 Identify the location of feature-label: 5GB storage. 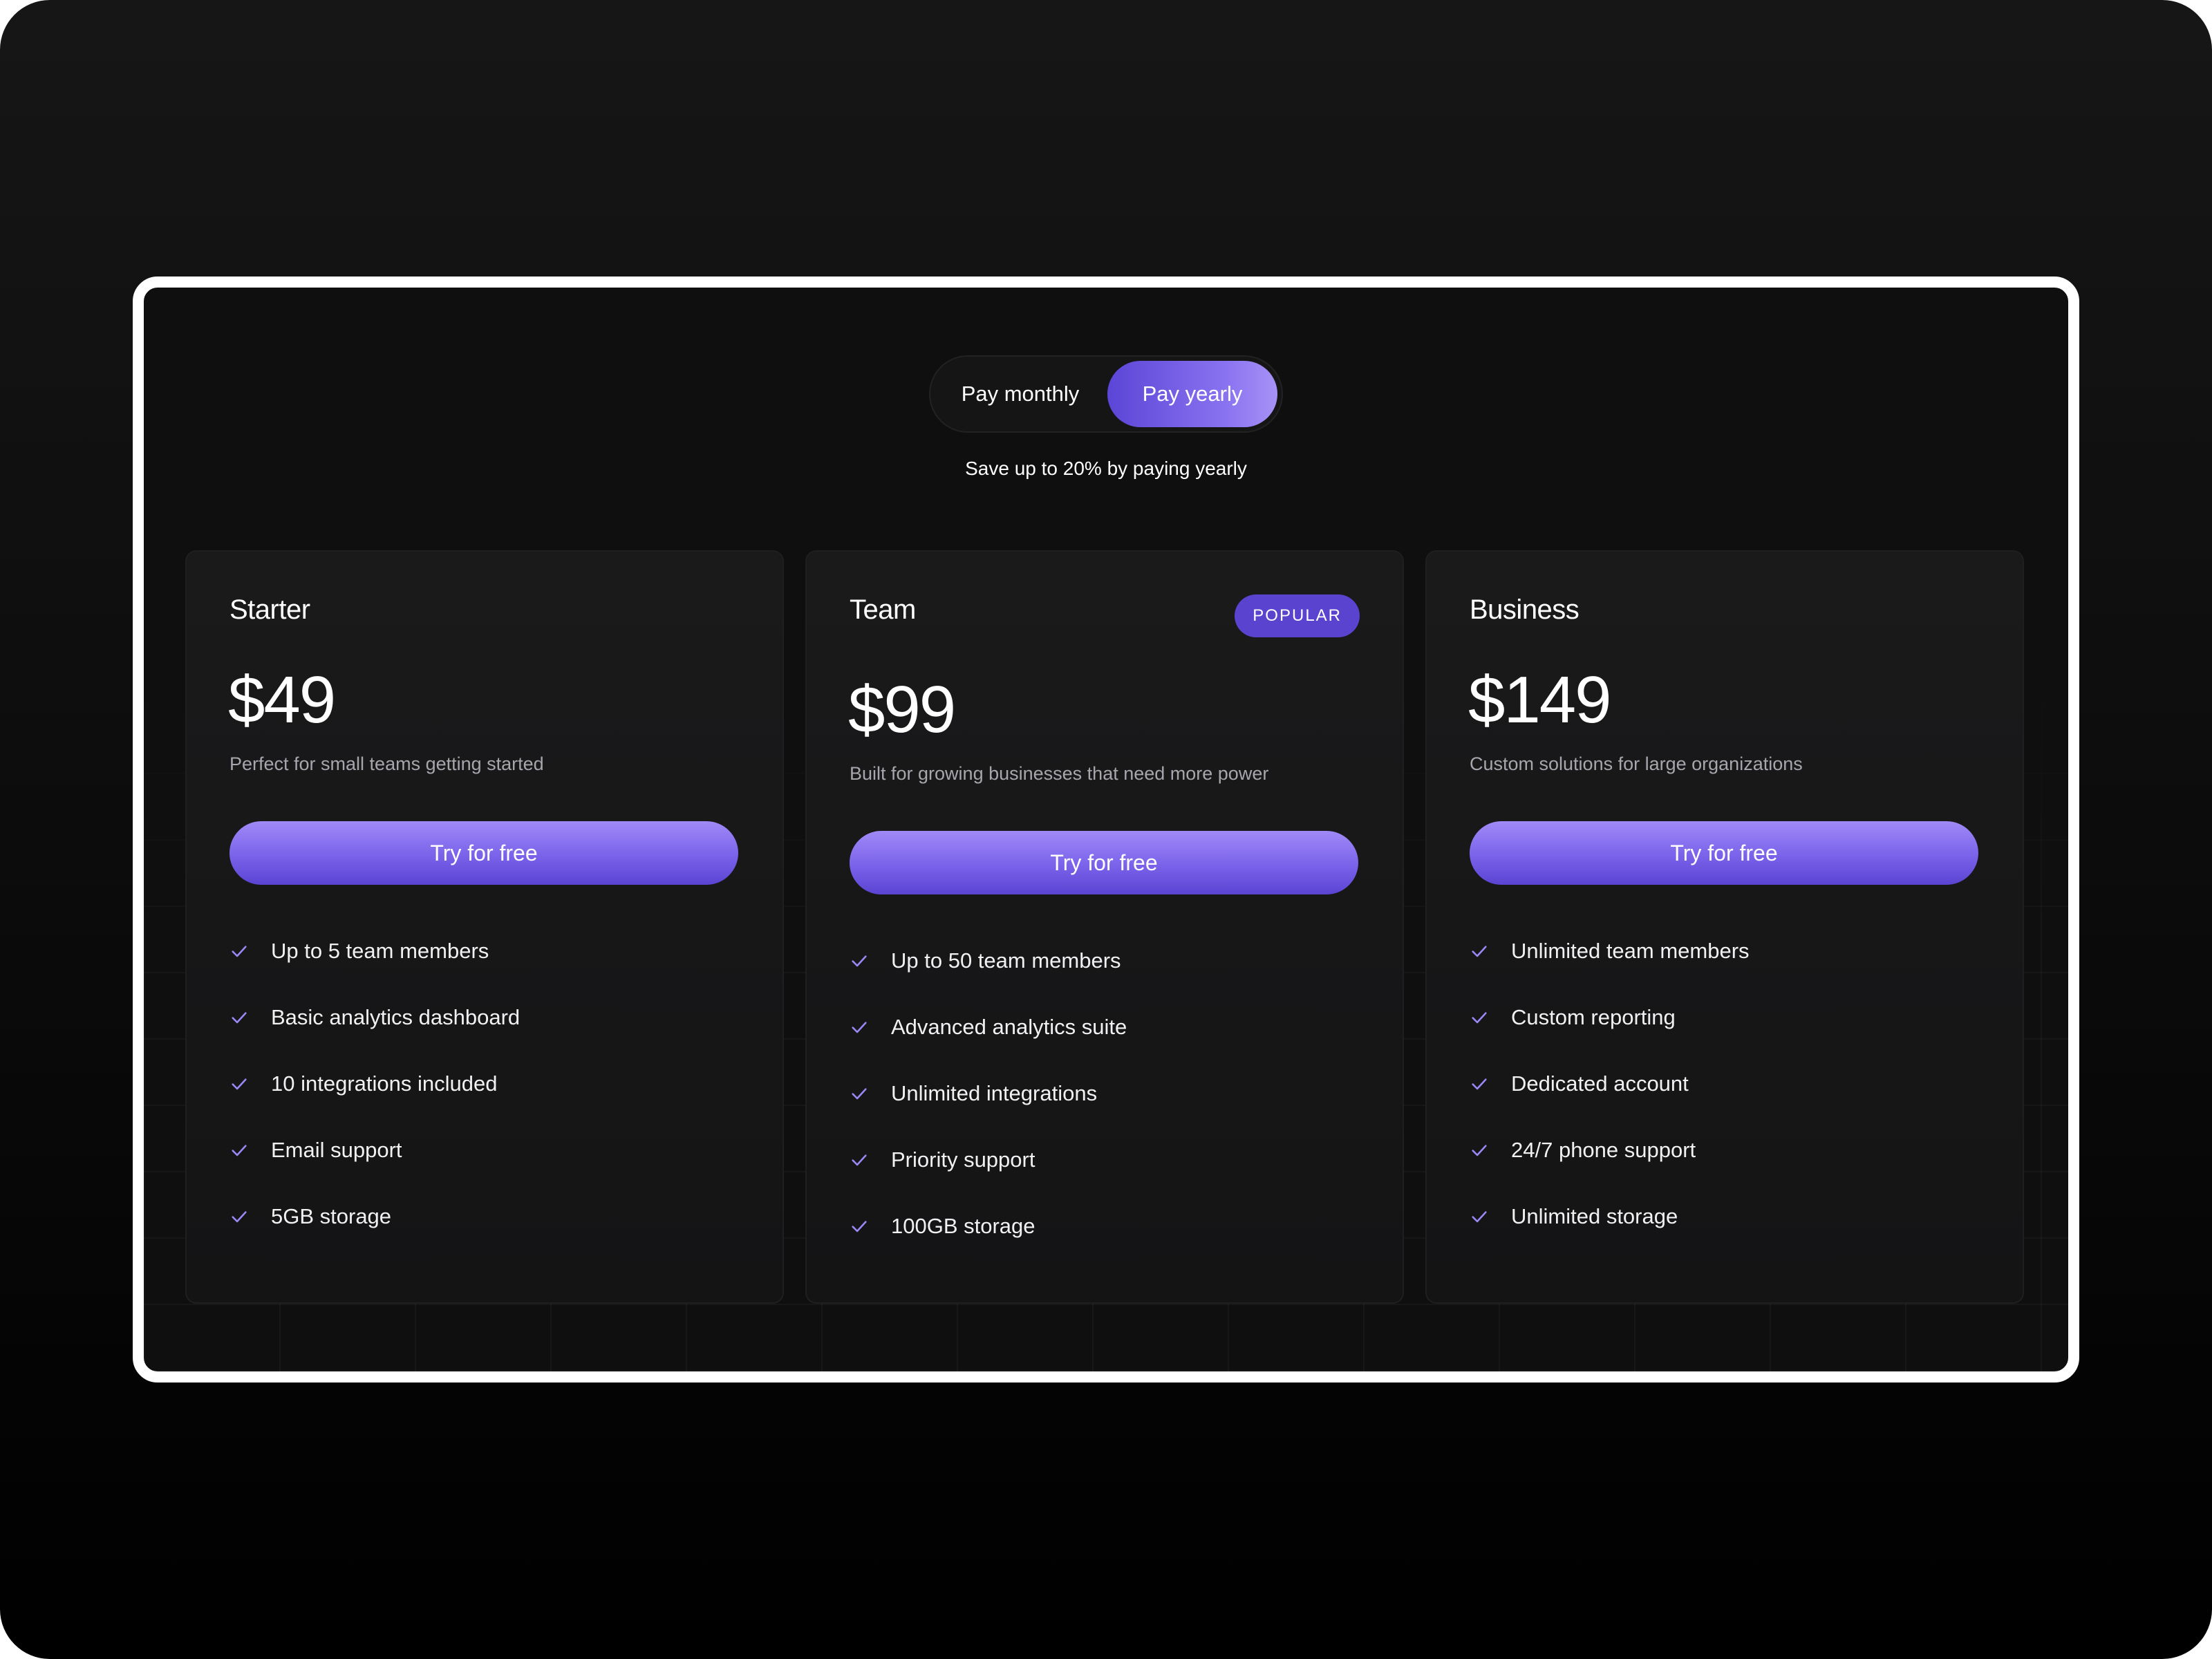
(331, 1216).